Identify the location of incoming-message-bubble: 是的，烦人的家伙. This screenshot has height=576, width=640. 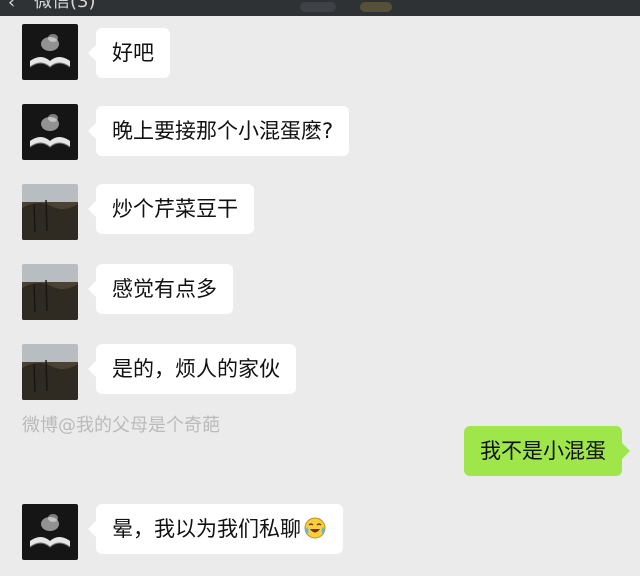
(192, 369).